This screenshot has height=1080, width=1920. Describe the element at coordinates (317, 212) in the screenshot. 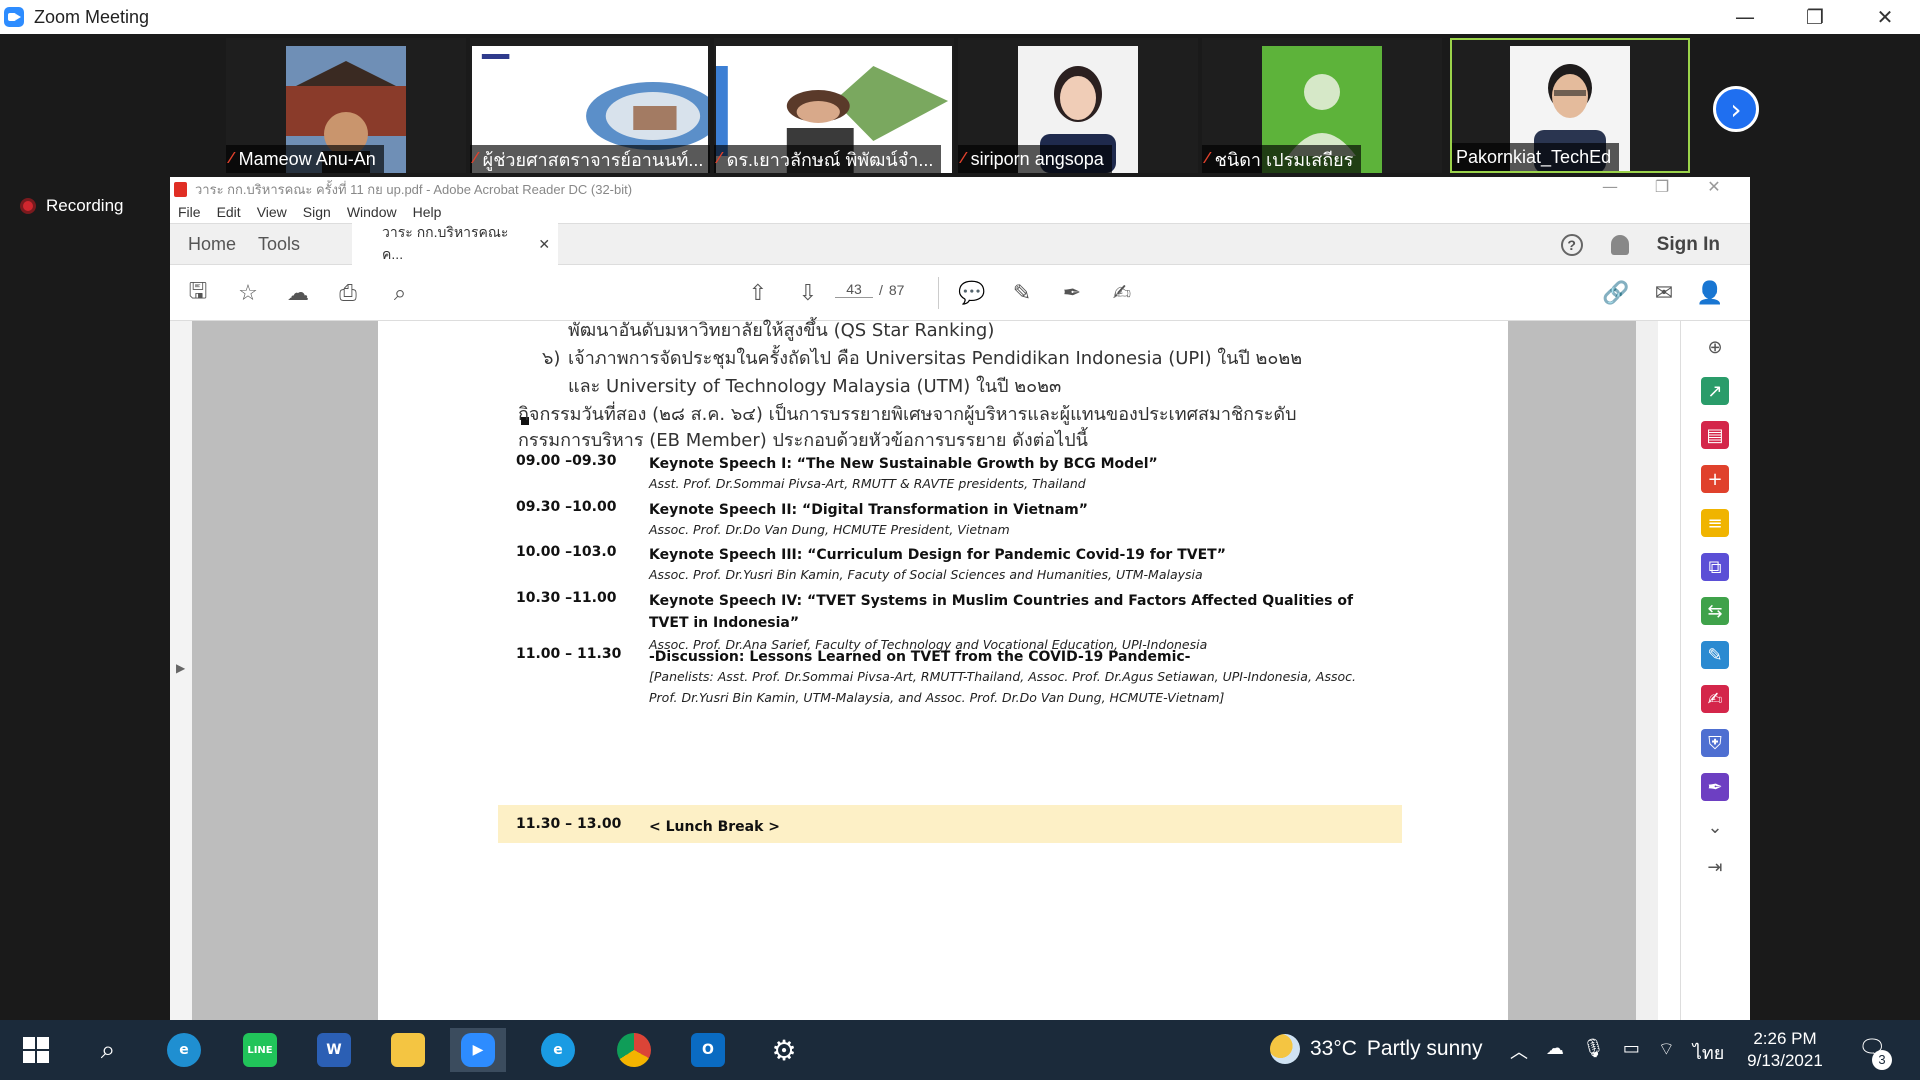

I see `menu-sign: Sign` at that location.